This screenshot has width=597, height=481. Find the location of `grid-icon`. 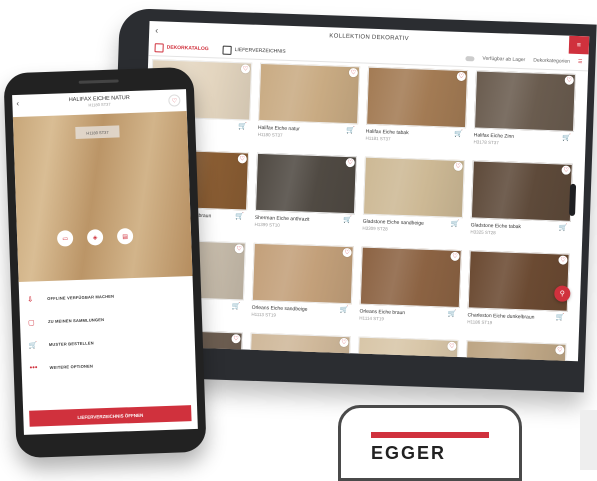

grid-icon is located at coordinates (159, 47).